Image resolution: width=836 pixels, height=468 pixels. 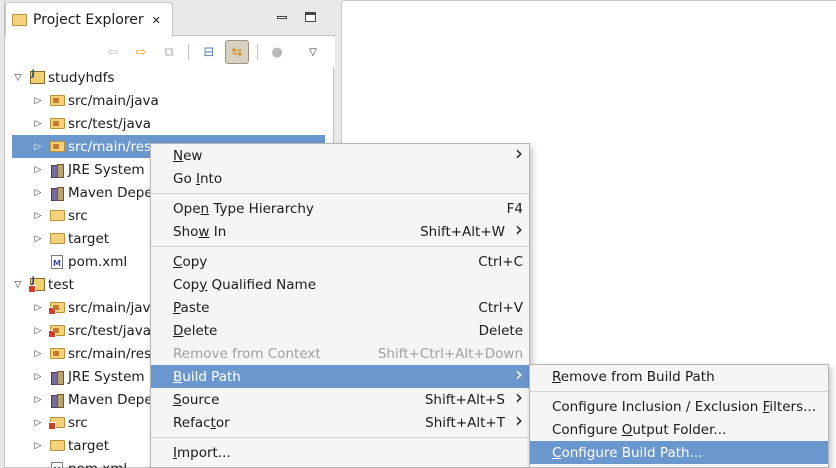 I want to click on menu-item-delete: Delete Delete, so click(x=340, y=330).